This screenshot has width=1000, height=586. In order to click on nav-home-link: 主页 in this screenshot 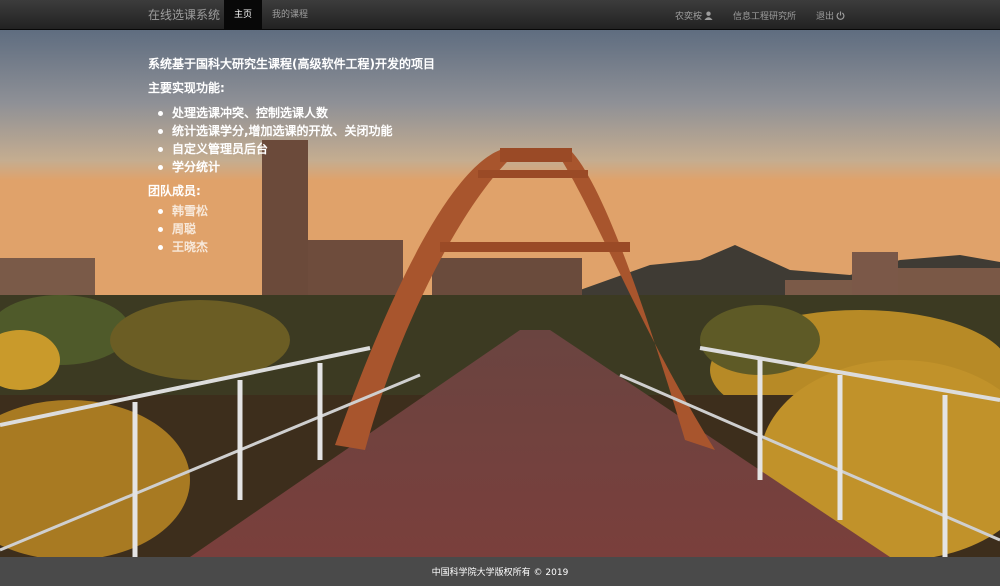, I will do `click(243, 15)`.